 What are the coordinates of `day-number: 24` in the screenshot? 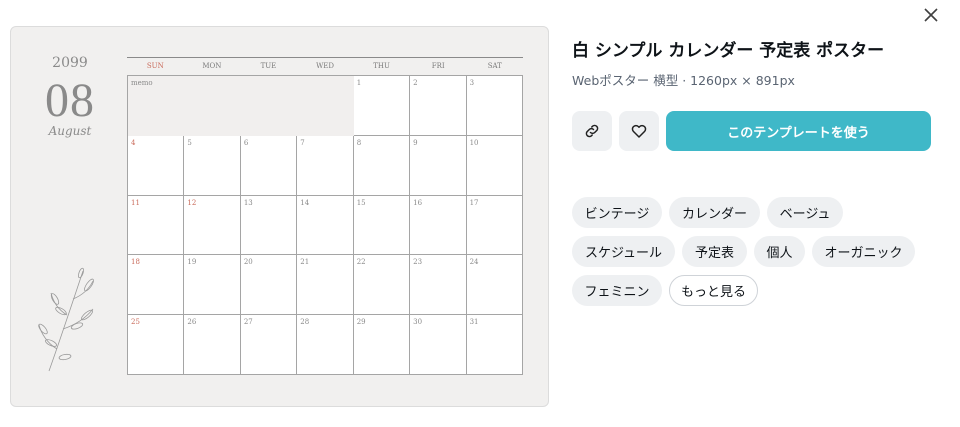 It's located at (474, 262).